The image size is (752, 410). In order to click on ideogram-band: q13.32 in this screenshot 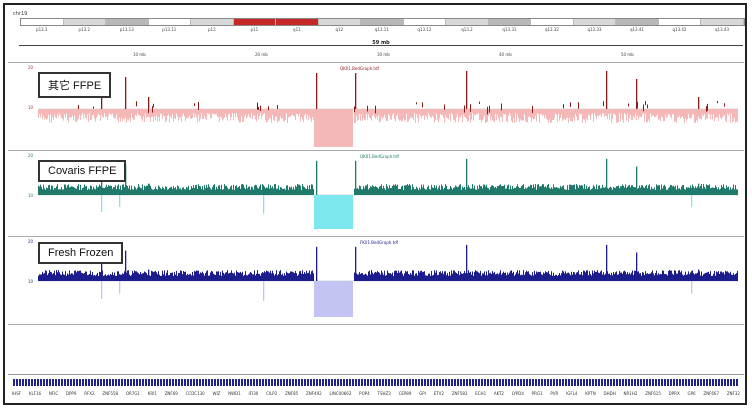, I will do `click(552, 25)`.